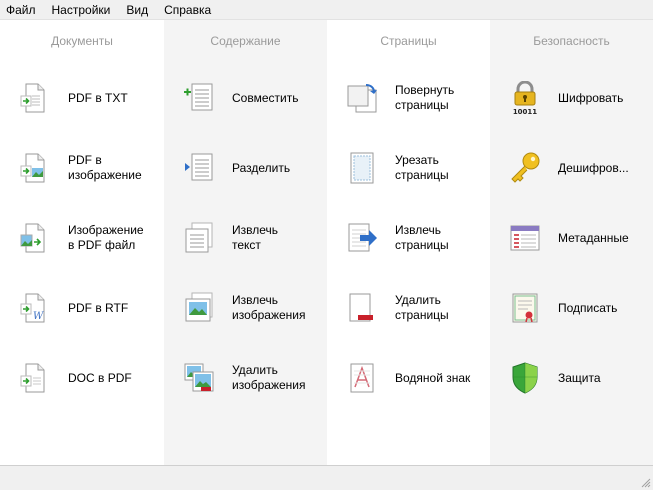  Describe the element at coordinates (269, 377) in the screenshot. I see `tool-label: Удалить изображения` at that location.